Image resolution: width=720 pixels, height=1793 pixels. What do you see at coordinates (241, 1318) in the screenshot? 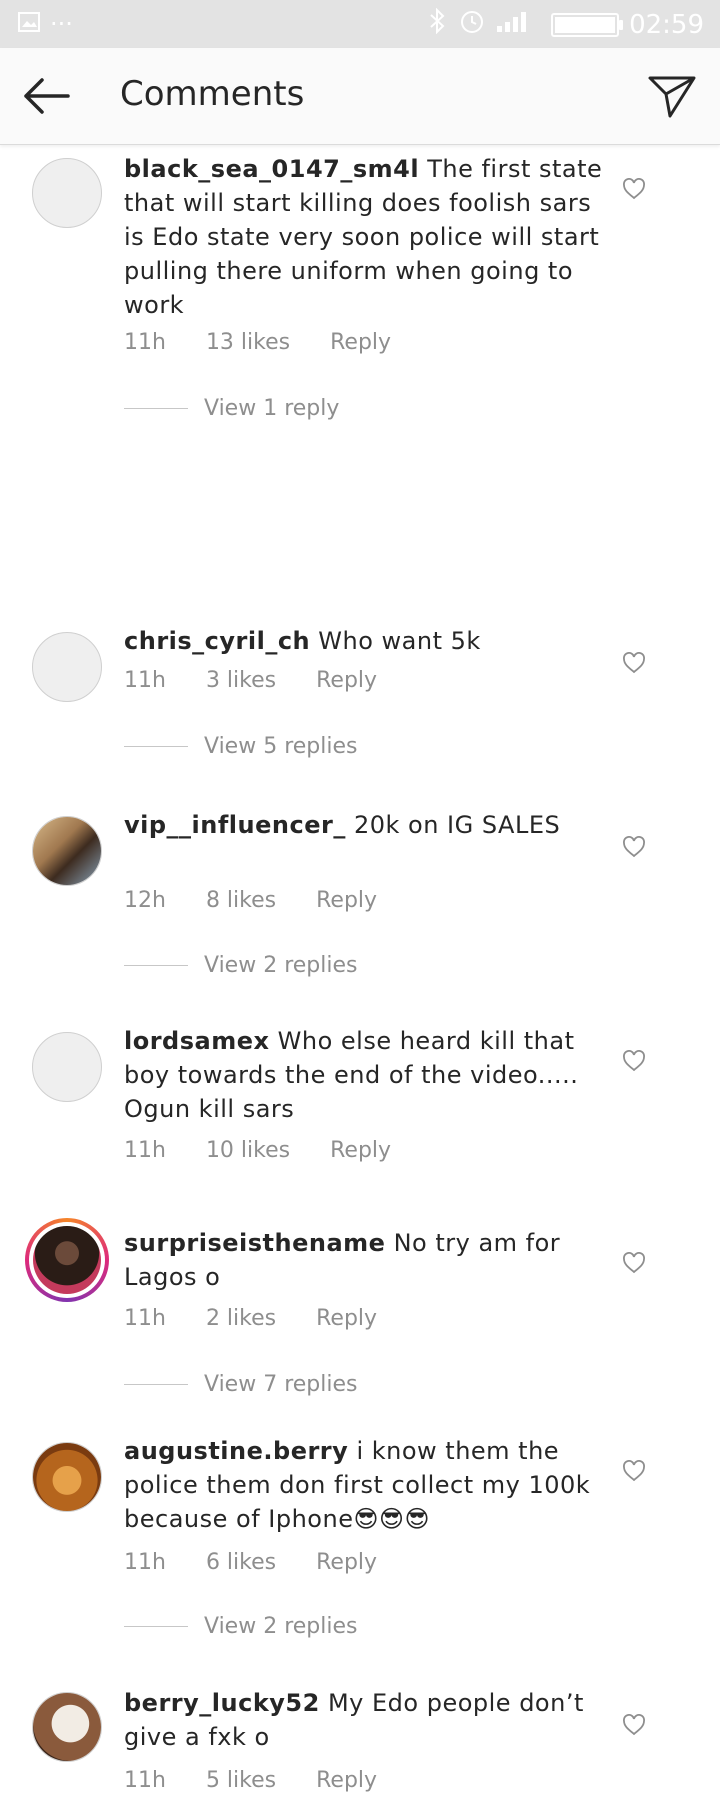
I see `comment-likes: 2 likes` at bounding box center [241, 1318].